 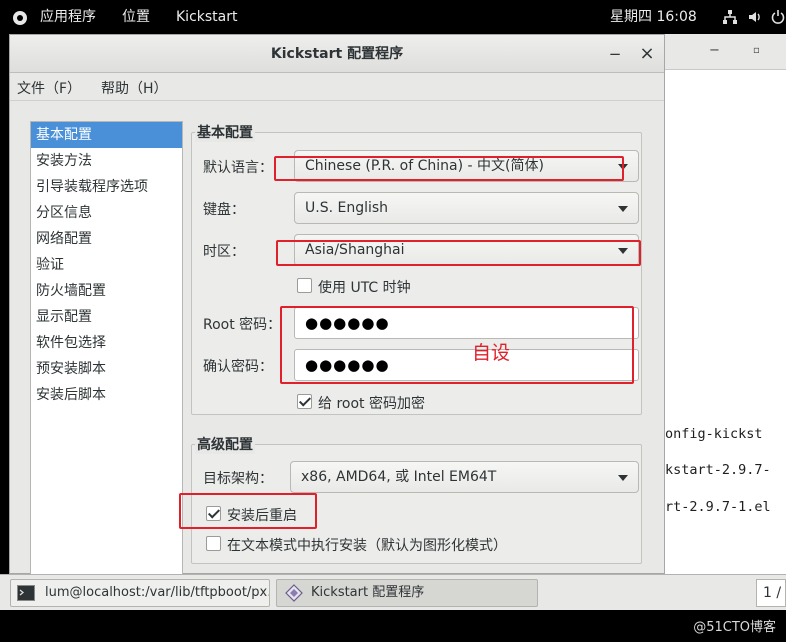 What do you see at coordinates (756, 50) in the screenshot?
I see `maximize-icon: ▫` at bounding box center [756, 50].